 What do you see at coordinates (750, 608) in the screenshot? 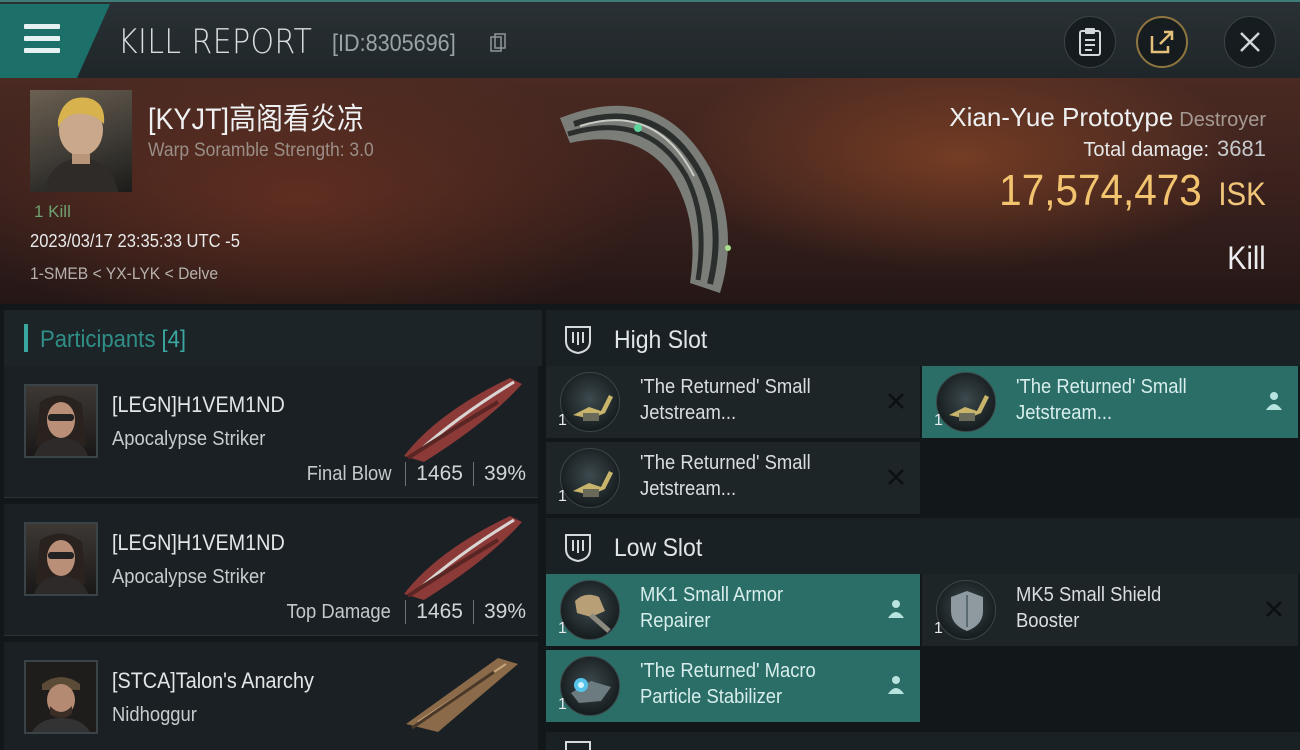
I see `module-name: MK1 Small Armor Repairer` at bounding box center [750, 608].